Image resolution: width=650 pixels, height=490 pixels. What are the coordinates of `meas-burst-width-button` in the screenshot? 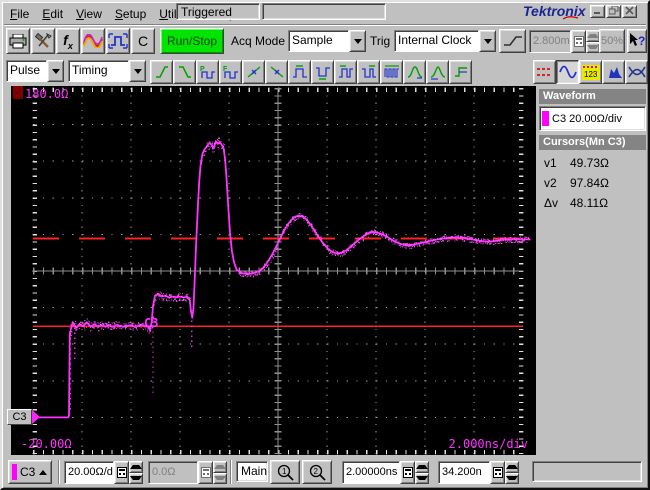 It's located at (391, 72).